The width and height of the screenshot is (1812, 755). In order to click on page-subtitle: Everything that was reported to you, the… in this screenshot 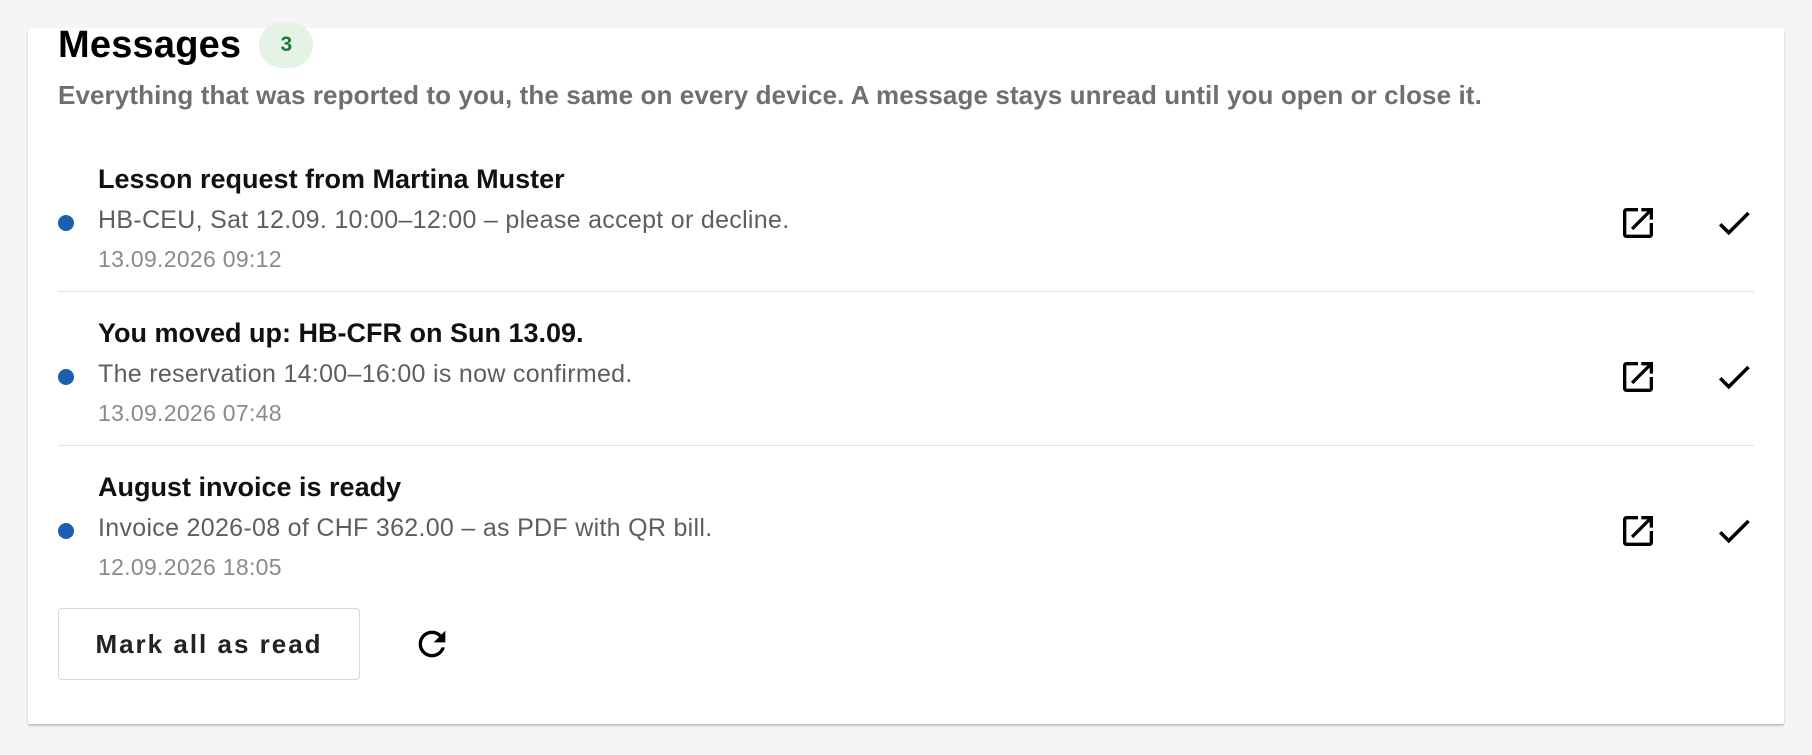, I will do `click(770, 95)`.